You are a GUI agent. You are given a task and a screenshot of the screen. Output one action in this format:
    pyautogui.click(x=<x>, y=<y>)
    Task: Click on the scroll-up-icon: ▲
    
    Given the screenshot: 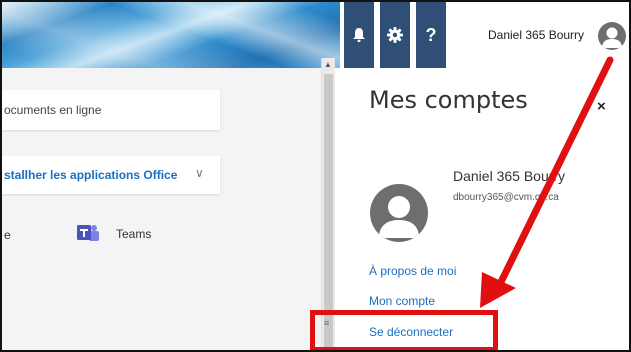 What is the action you would take?
    pyautogui.click(x=328, y=64)
    